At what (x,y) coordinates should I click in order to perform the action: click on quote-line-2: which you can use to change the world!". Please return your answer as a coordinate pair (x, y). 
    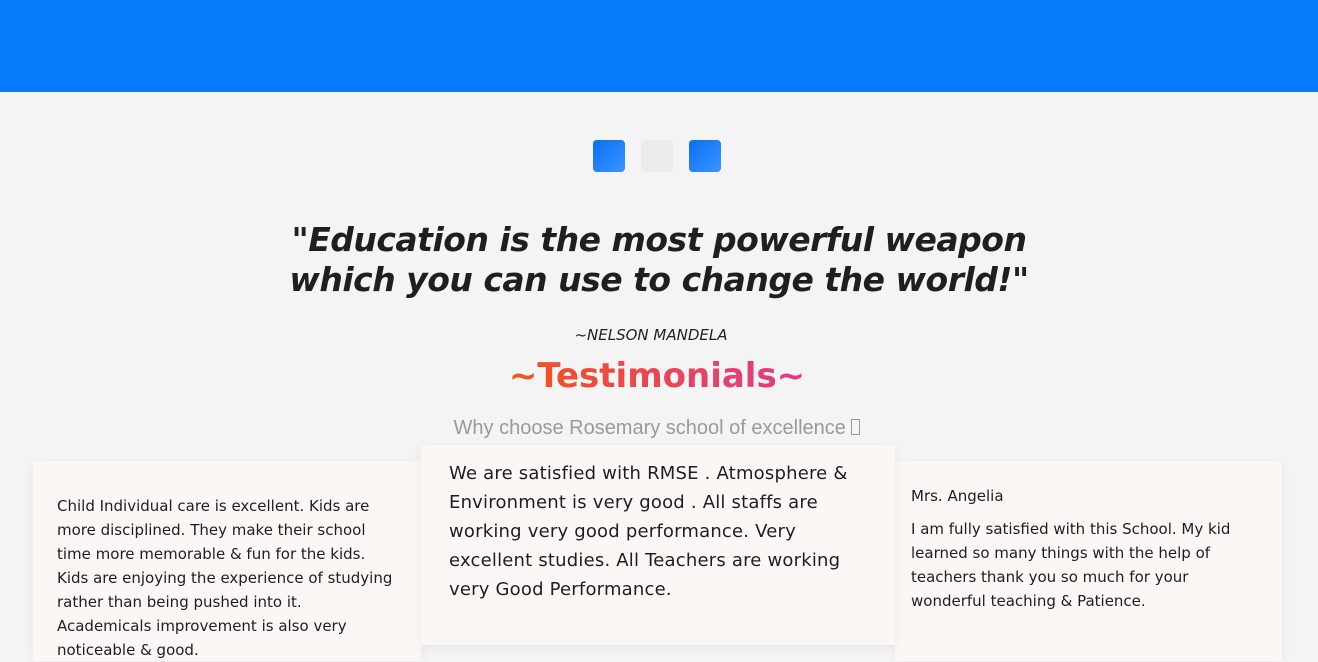
    Looking at the image, I should click on (659, 279).